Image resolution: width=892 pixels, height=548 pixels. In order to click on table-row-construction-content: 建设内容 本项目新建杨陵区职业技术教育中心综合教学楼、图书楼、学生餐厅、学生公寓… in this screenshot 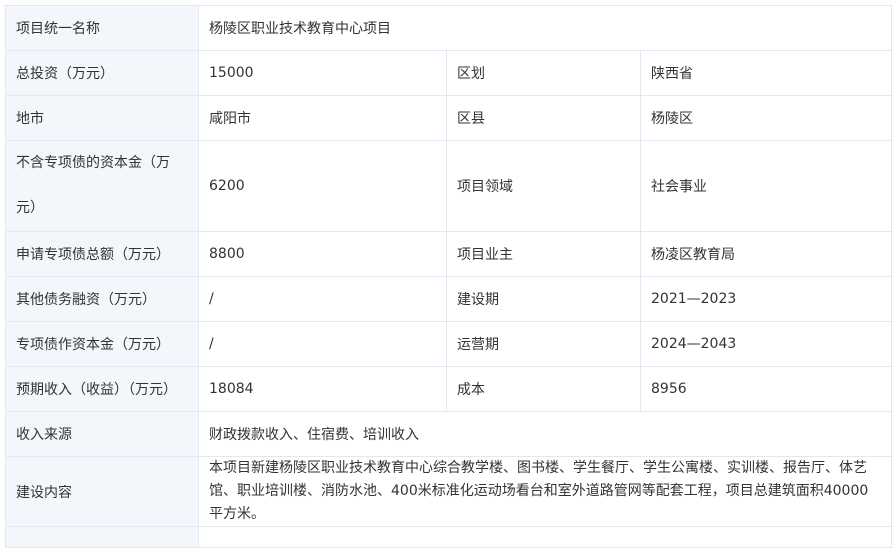, I will do `click(448, 491)`.